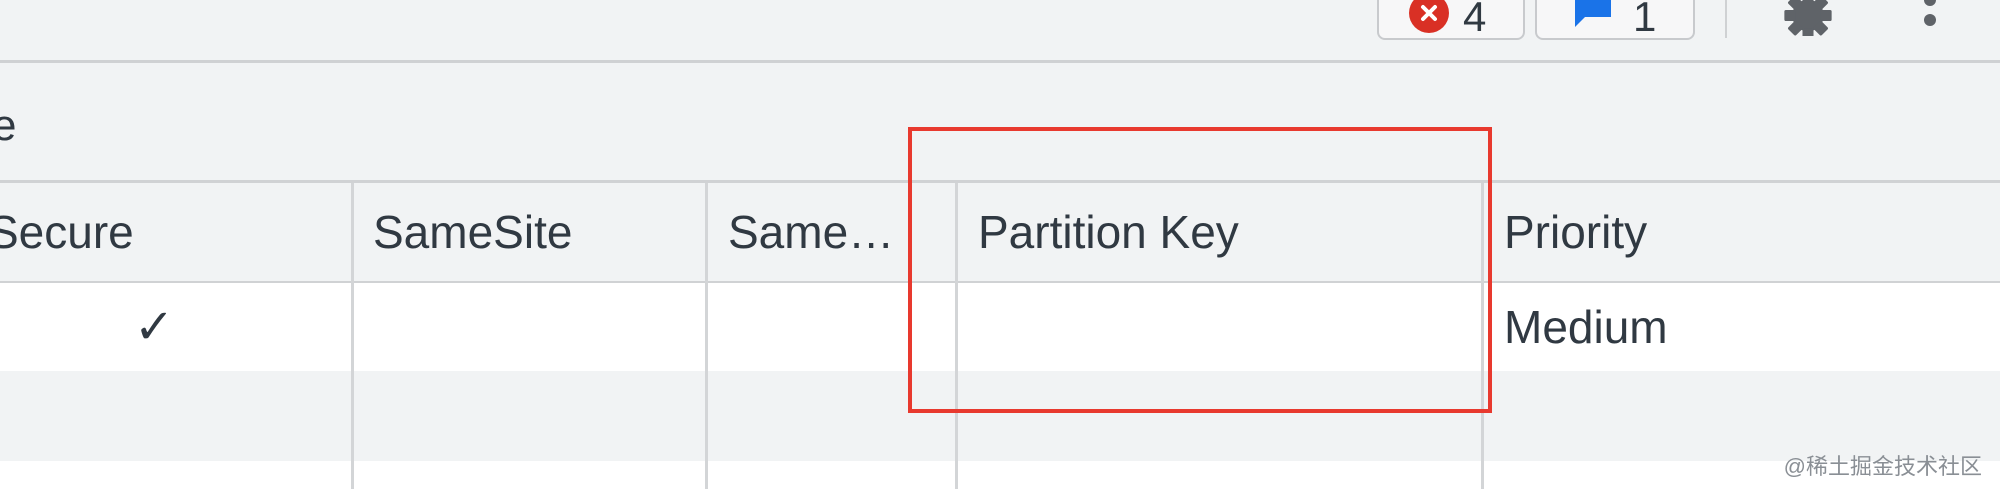 This screenshot has width=2000, height=489. What do you see at coordinates (1429, 16) in the screenshot?
I see `error-icon` at bounding box center [1429, 16].